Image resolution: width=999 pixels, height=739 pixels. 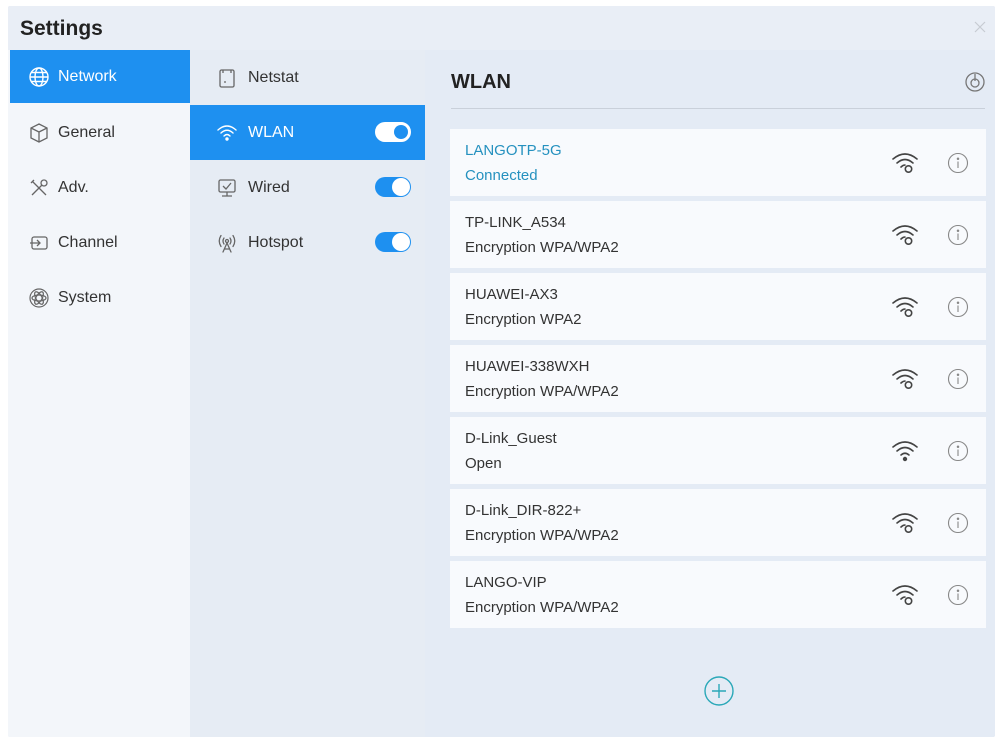 I want to click on window-title: Settings, so click(x=61, y=28).